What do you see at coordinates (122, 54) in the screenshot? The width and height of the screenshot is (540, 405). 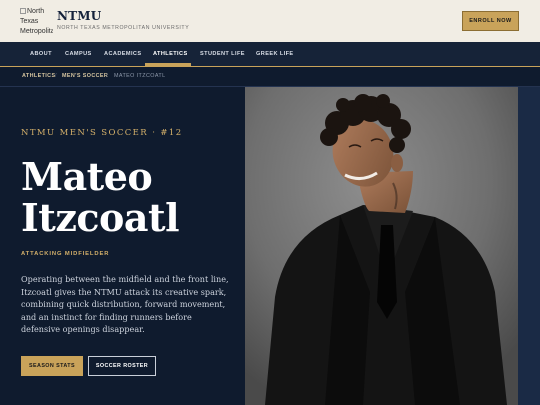 I see `nav-item-academics: ACADEMICS` at bounding box center [122, 54].